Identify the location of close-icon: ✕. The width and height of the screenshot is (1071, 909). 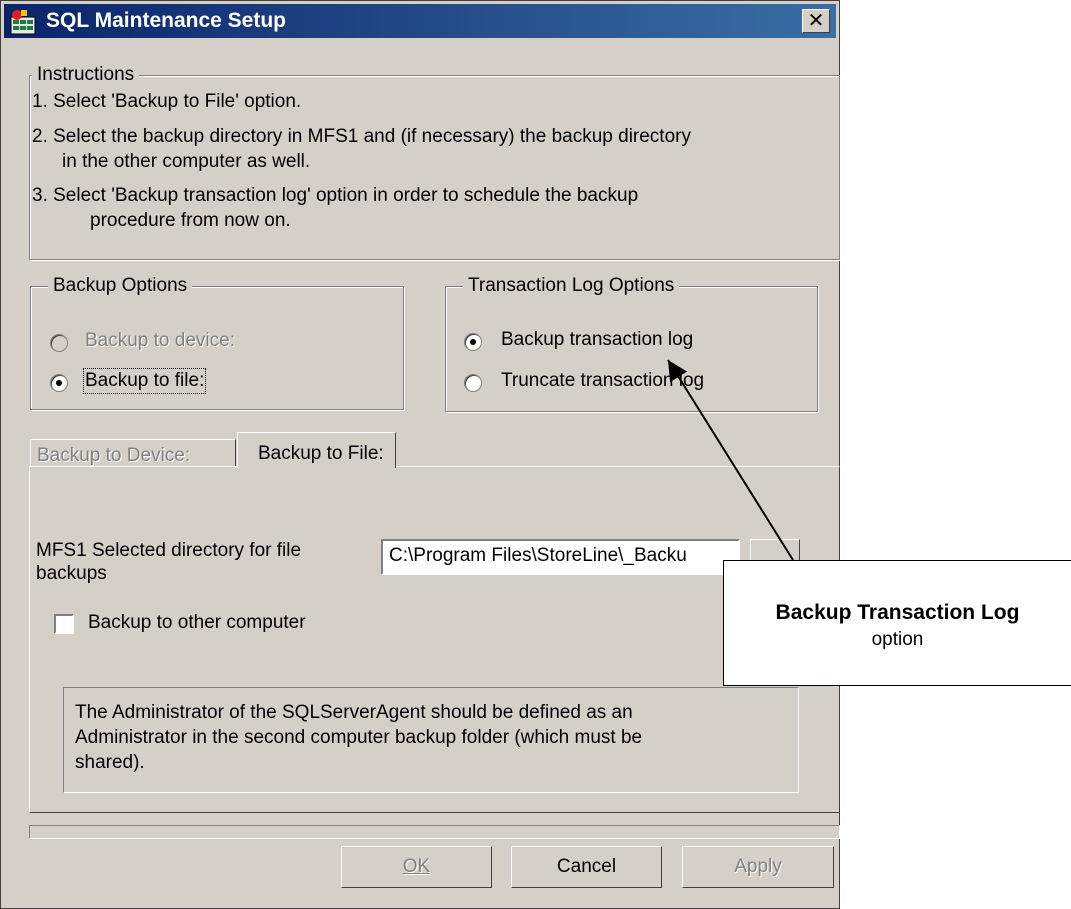
(816, 21).